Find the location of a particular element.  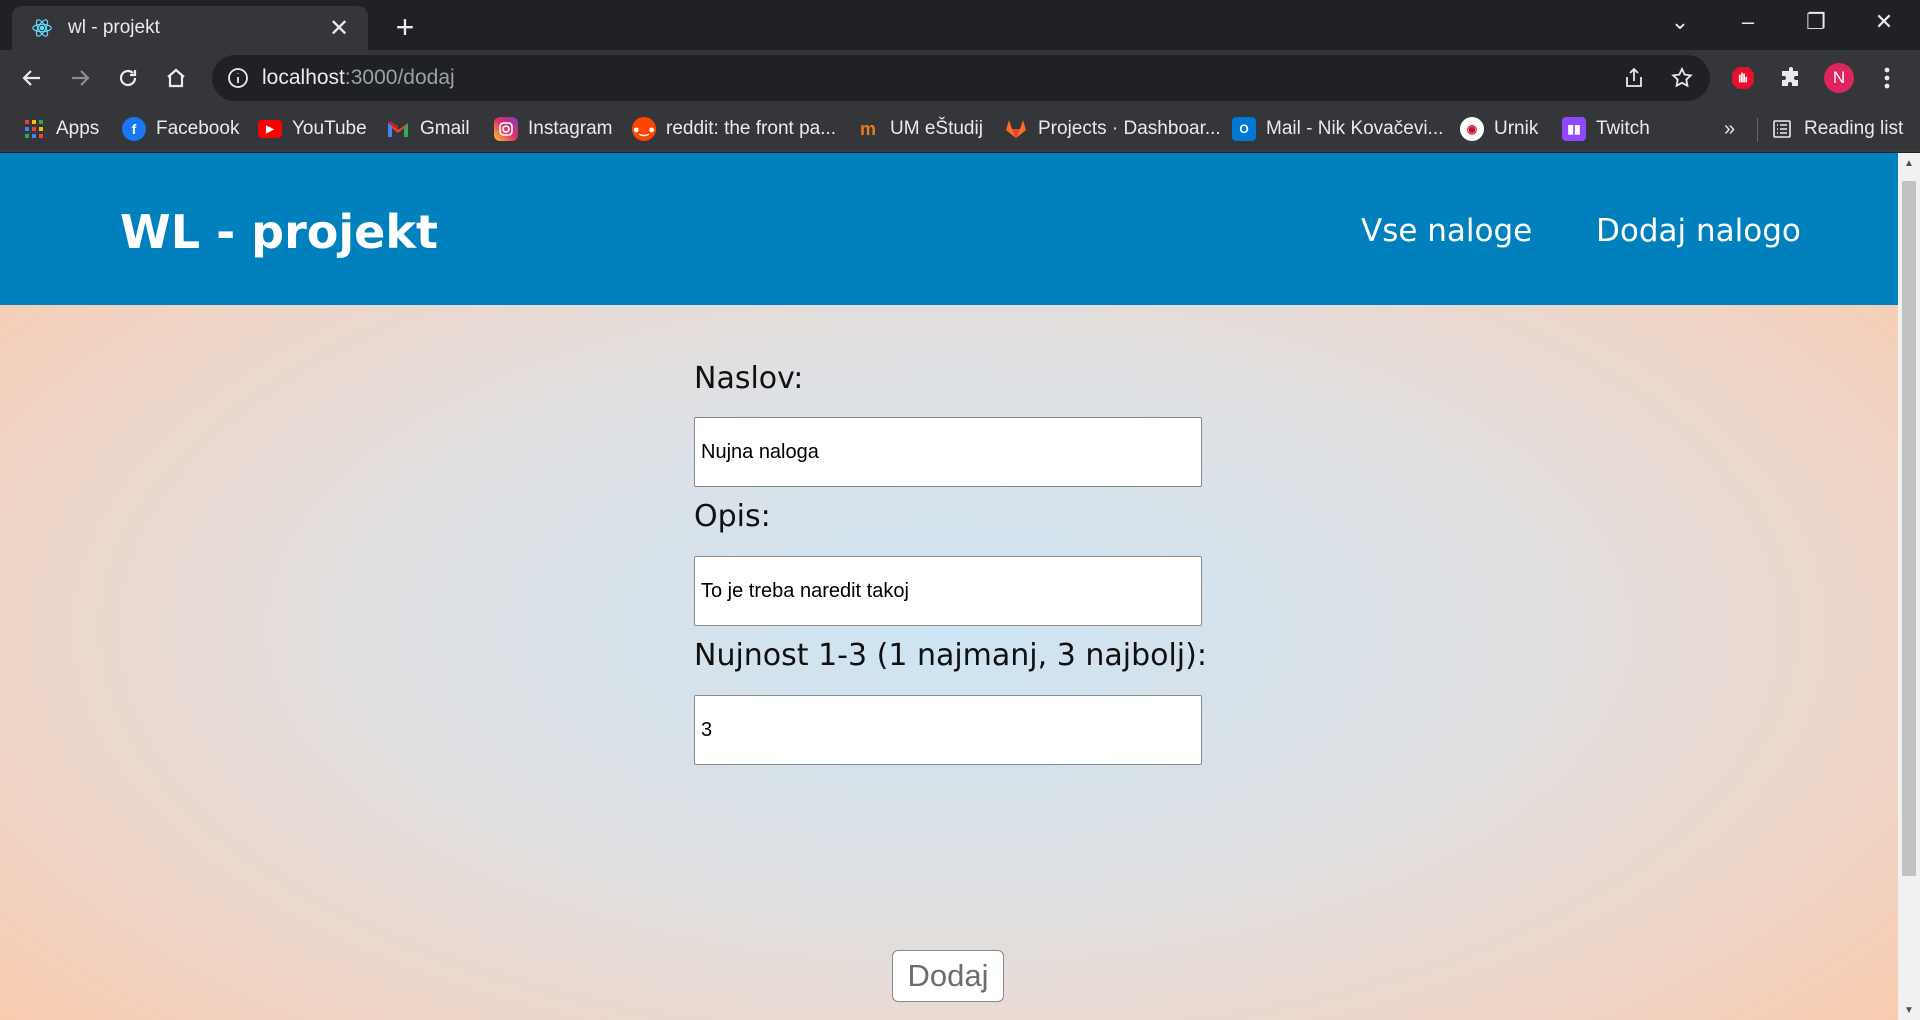

description-input is located at coordinates (948, 591).